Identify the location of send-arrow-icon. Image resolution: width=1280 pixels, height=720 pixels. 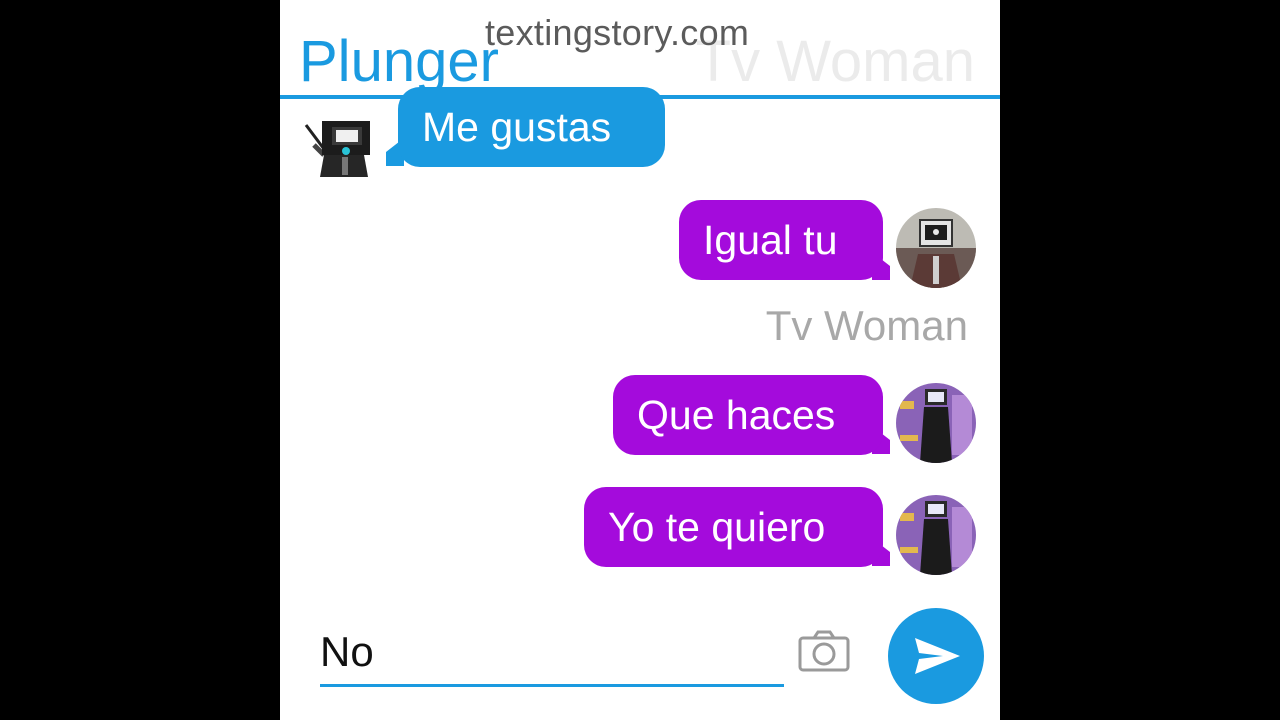
(937, 656).